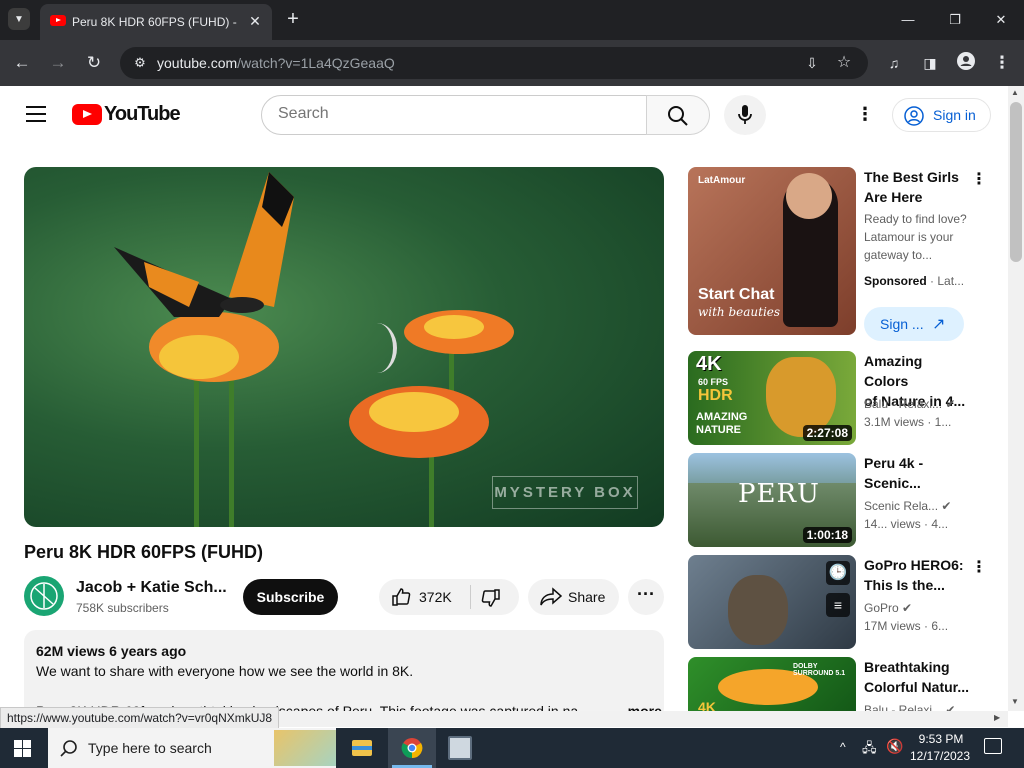 The height and width of the screenshot is (768, 1024). What do you see at coordinates (678, 115) in the screenshot?
I see `search-button` at bounding box center [678, 115].